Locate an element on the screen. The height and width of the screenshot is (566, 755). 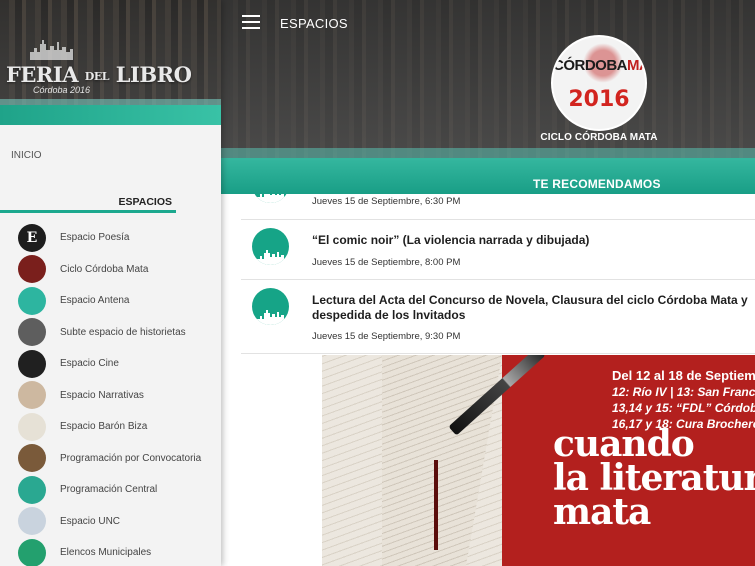
space-label: Programación por Convocatoria is located at coordinates (131, 458).